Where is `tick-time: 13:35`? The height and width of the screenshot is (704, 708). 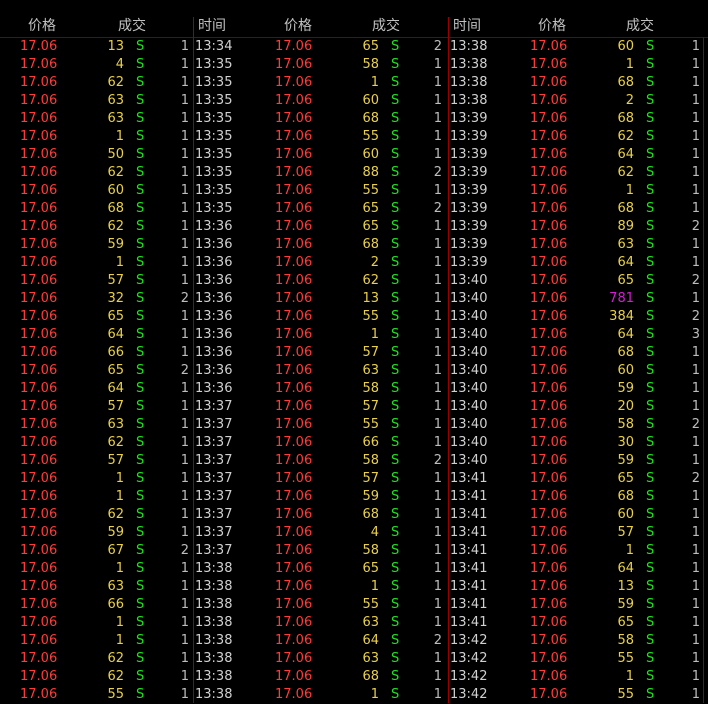 tick-time: 13:35 is located at coordinates (214, 82).